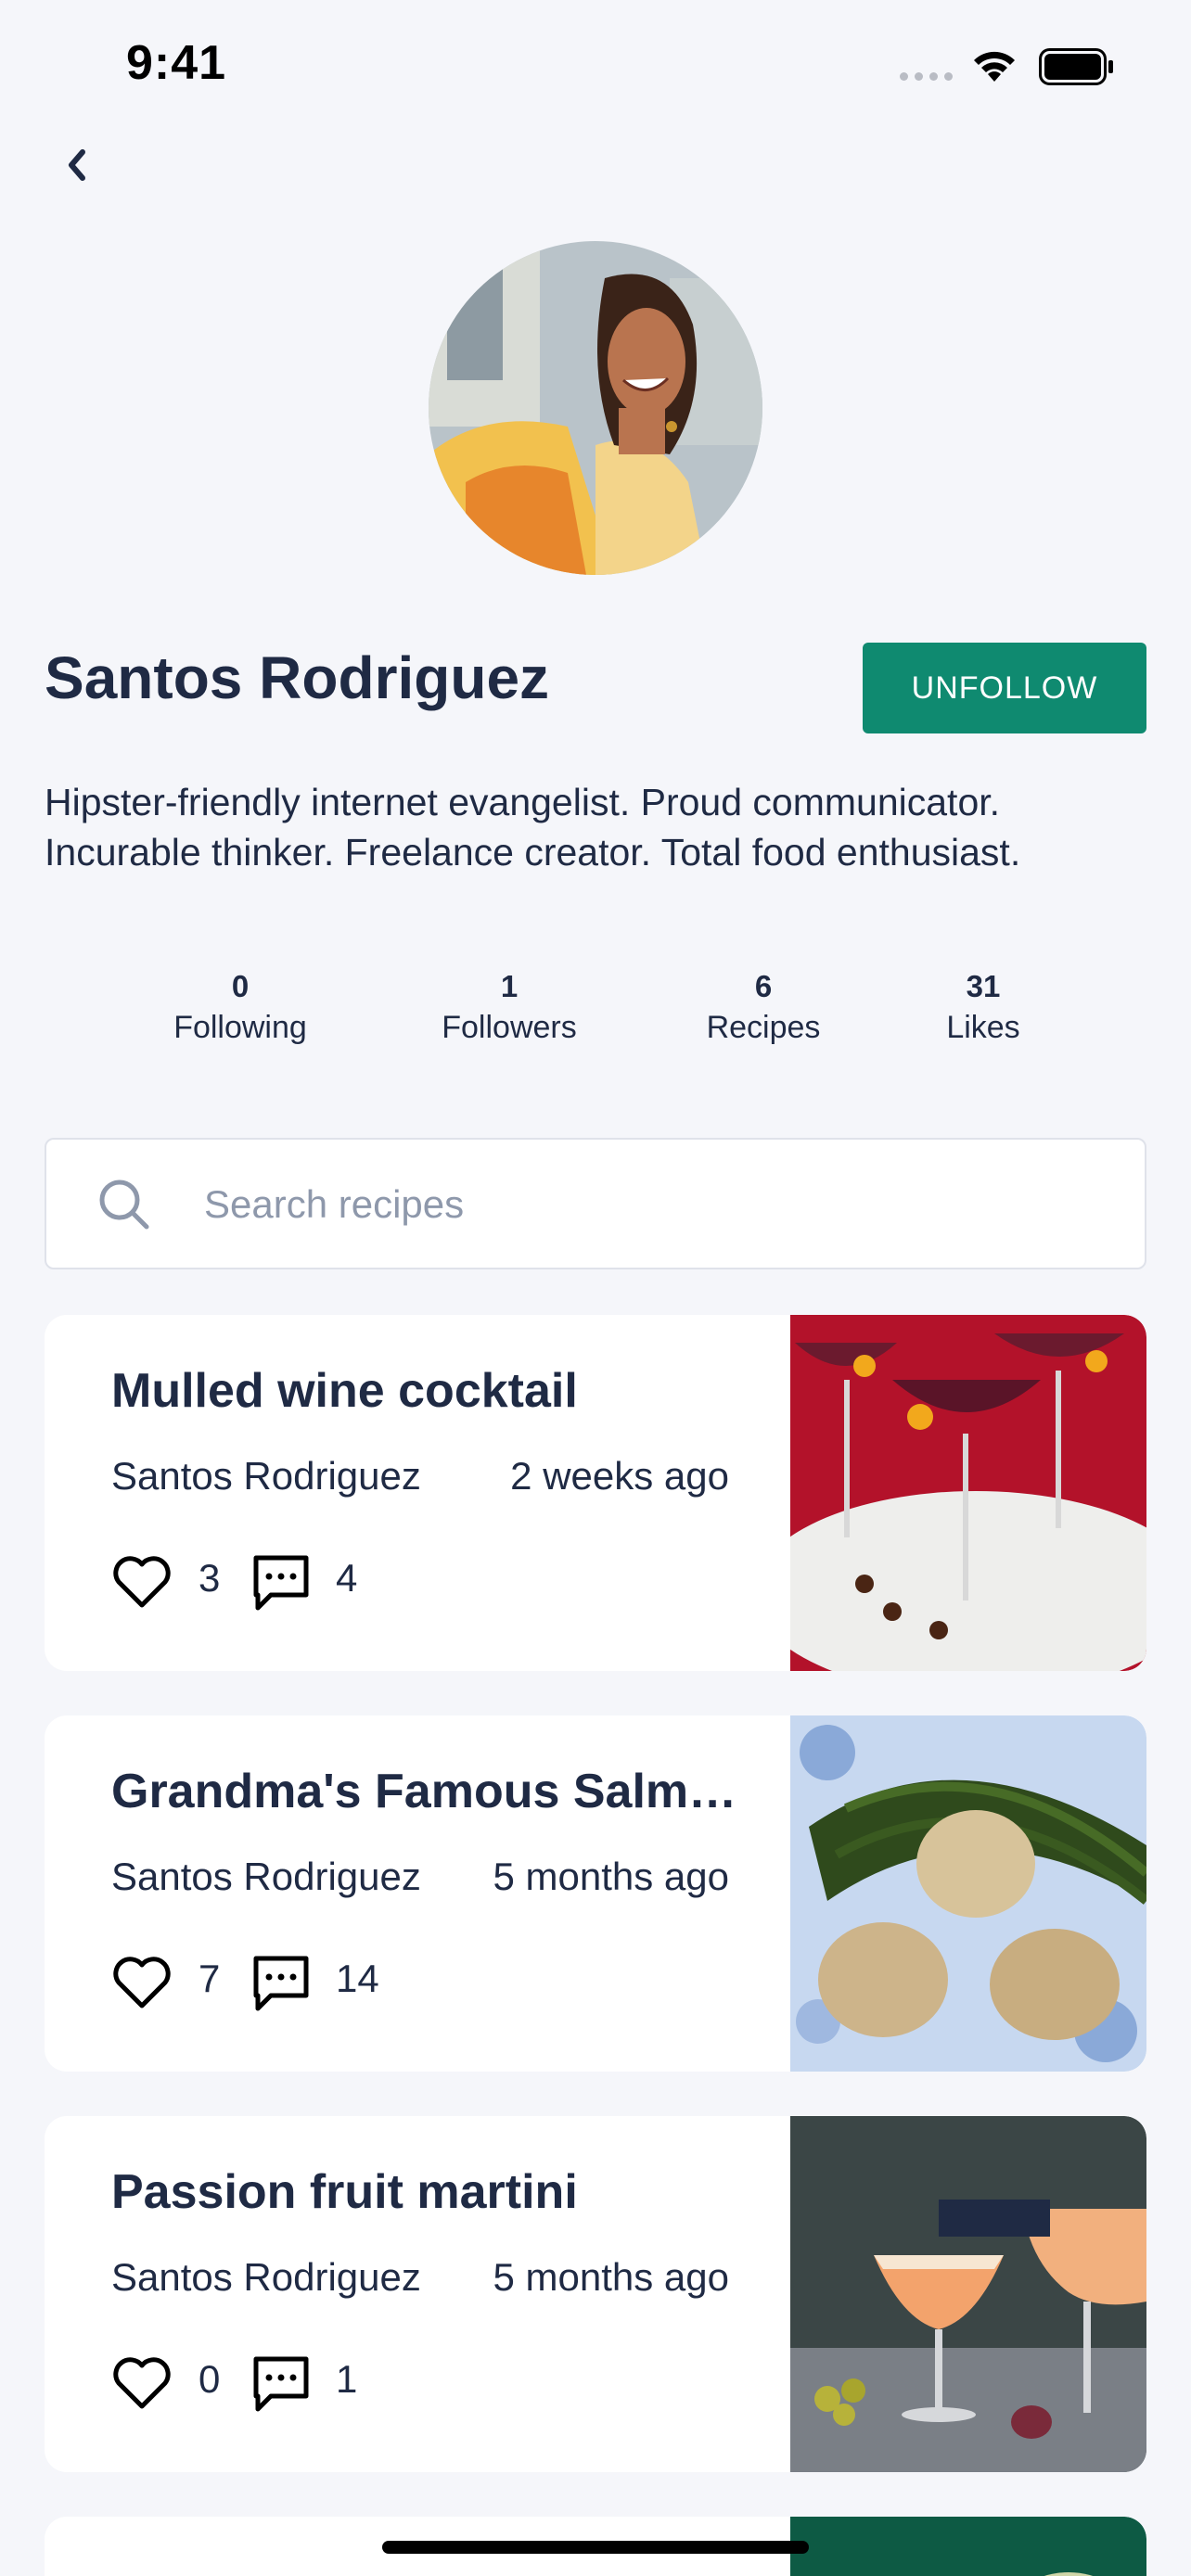 The image size is (1191, 2576). What do you see at coordinates (764, 986) in the screenshot?
I see `stat-value: 6` at bounding box center [764, 986].